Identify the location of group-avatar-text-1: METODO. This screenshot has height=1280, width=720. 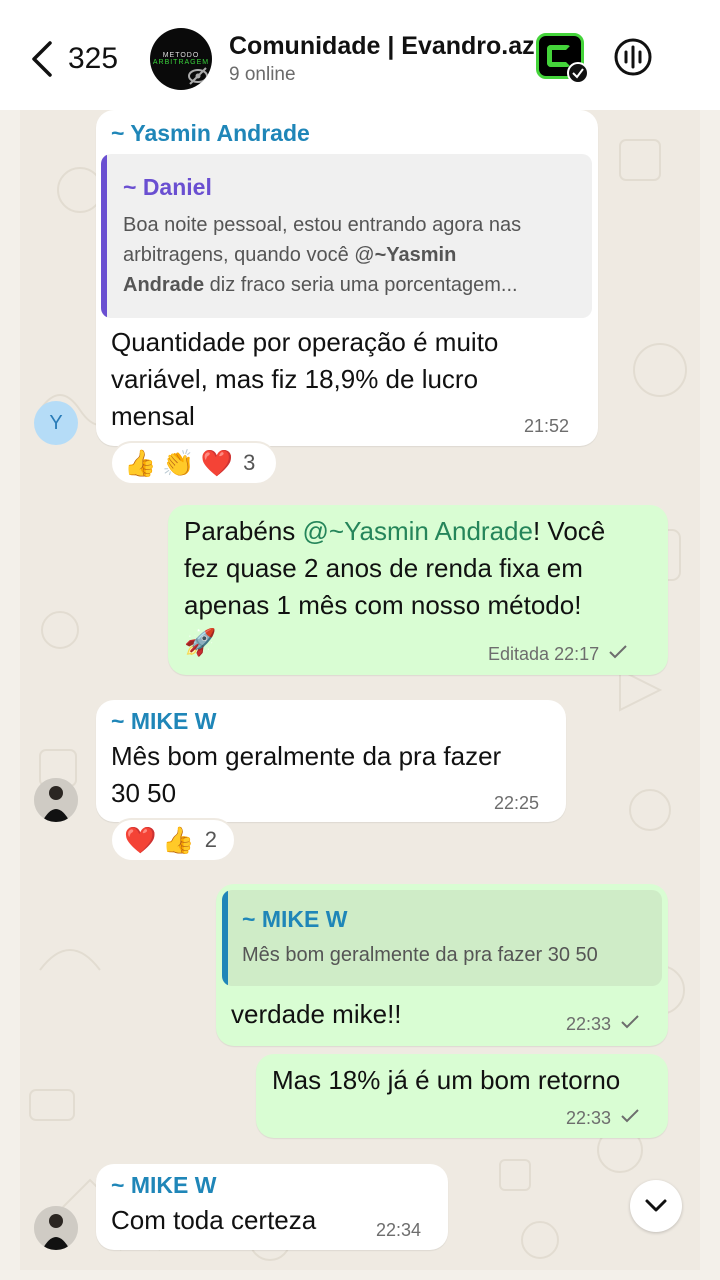
(181, 55).